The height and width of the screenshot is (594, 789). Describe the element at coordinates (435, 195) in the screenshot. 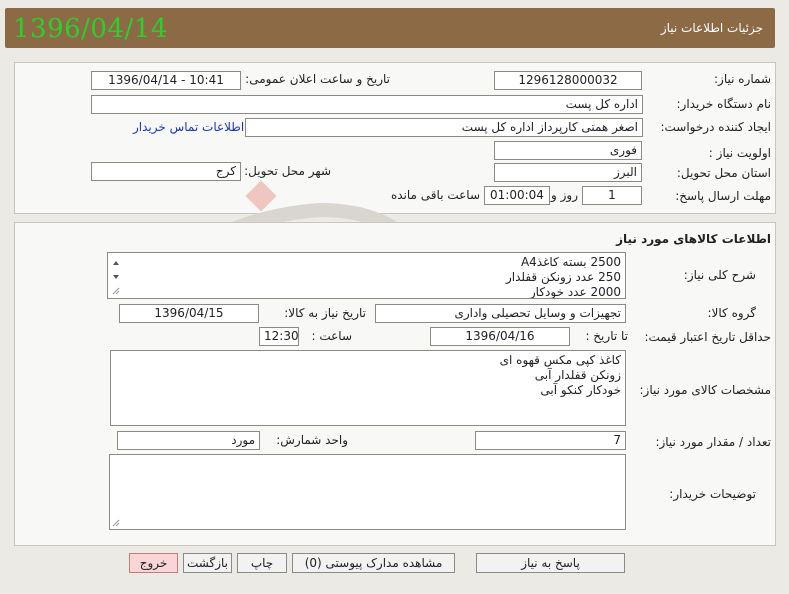

I see `deadline-remaining-label: ساعت باقی مانده` at that location.